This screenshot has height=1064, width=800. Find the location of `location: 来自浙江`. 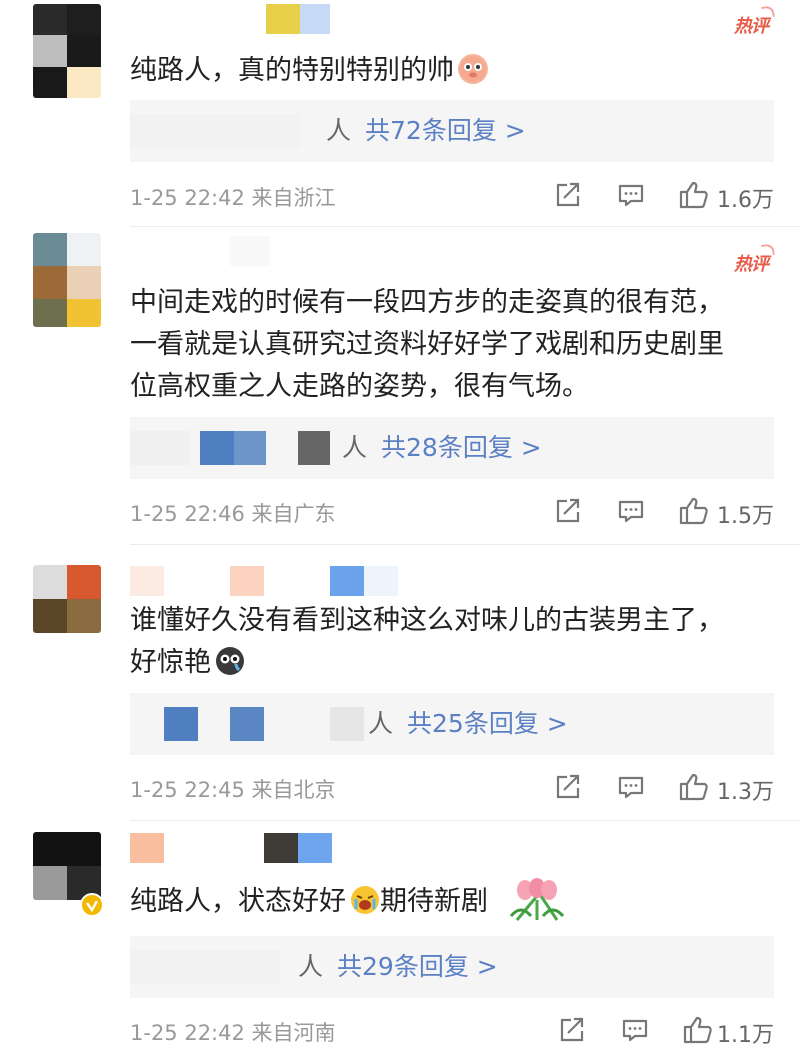

location: 来自浙江 is located at coordinates (293, 198).